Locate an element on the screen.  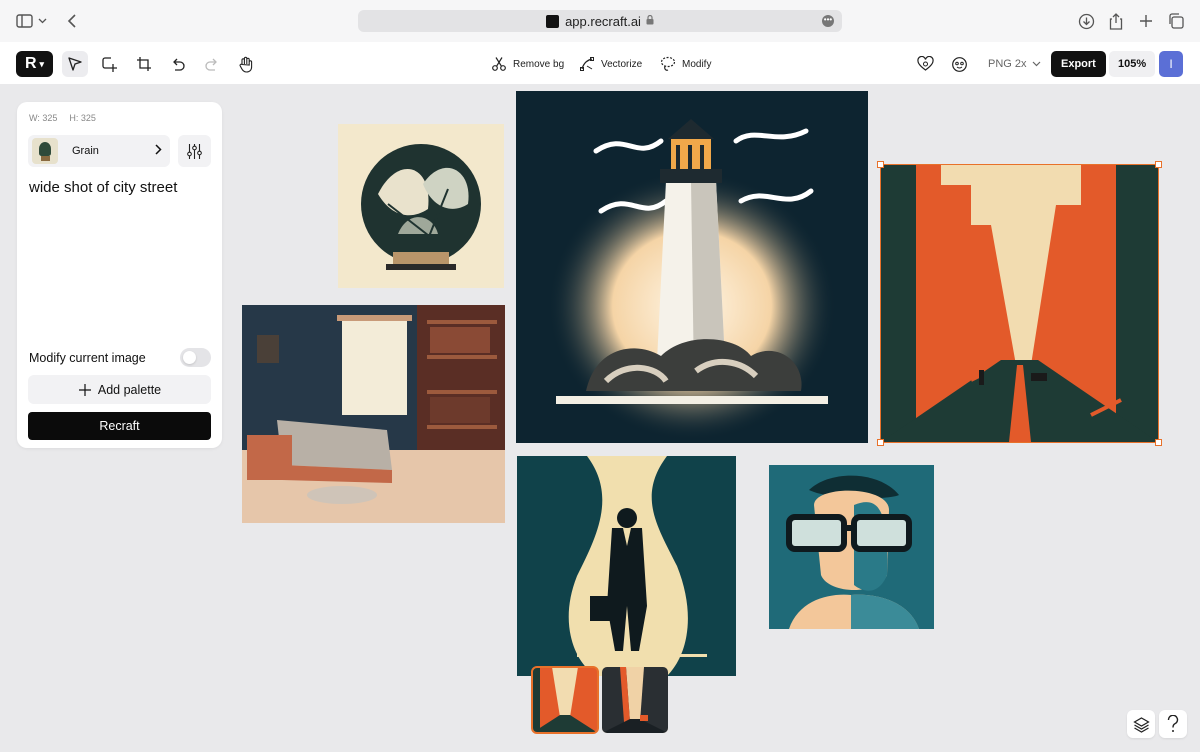
businessman-image is located at coordinates (626, 566).